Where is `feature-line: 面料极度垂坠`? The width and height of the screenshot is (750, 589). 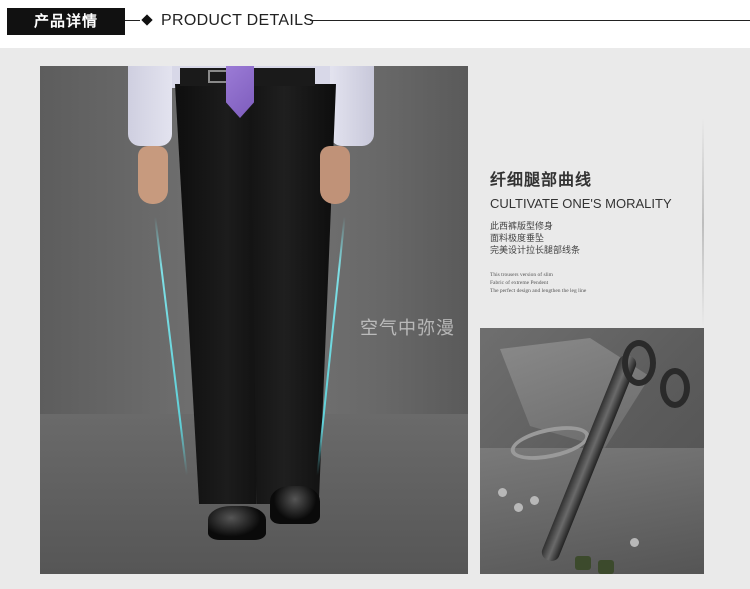 feature-line: 面料极度垂坠 is located at coordinates (517, 239).